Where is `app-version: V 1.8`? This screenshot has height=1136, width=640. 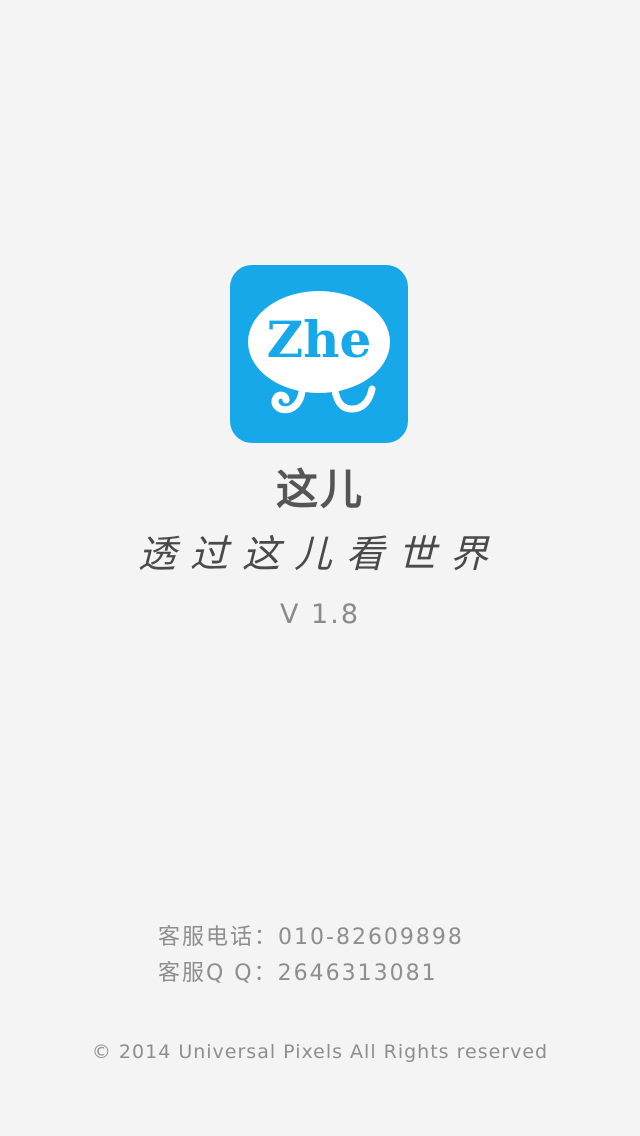
app-version: V 1.8 is located at coordinates (320, 614).